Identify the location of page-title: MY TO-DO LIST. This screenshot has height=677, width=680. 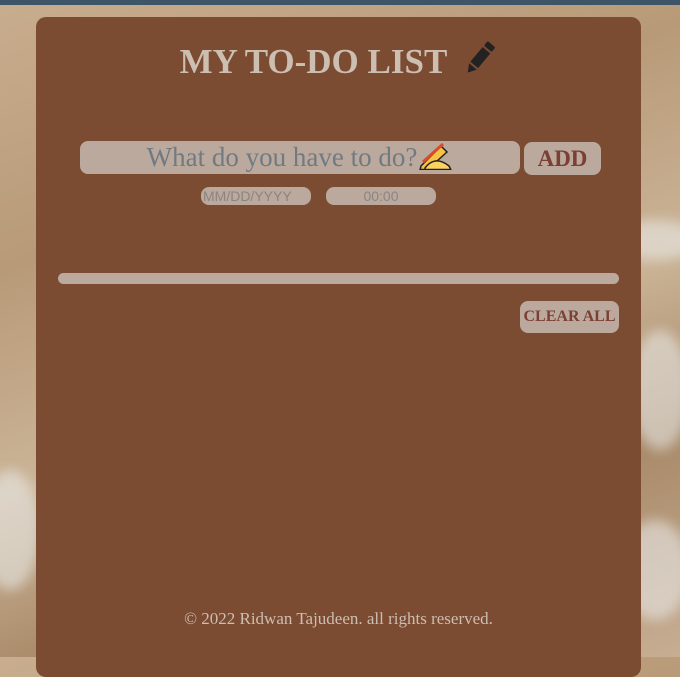
(313, 61).